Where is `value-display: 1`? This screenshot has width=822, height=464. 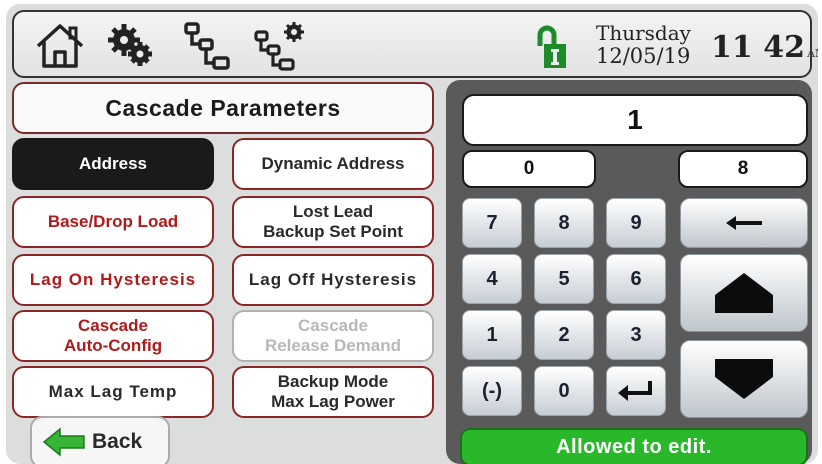
value-display: 1 is located at coordinates (635, 120).